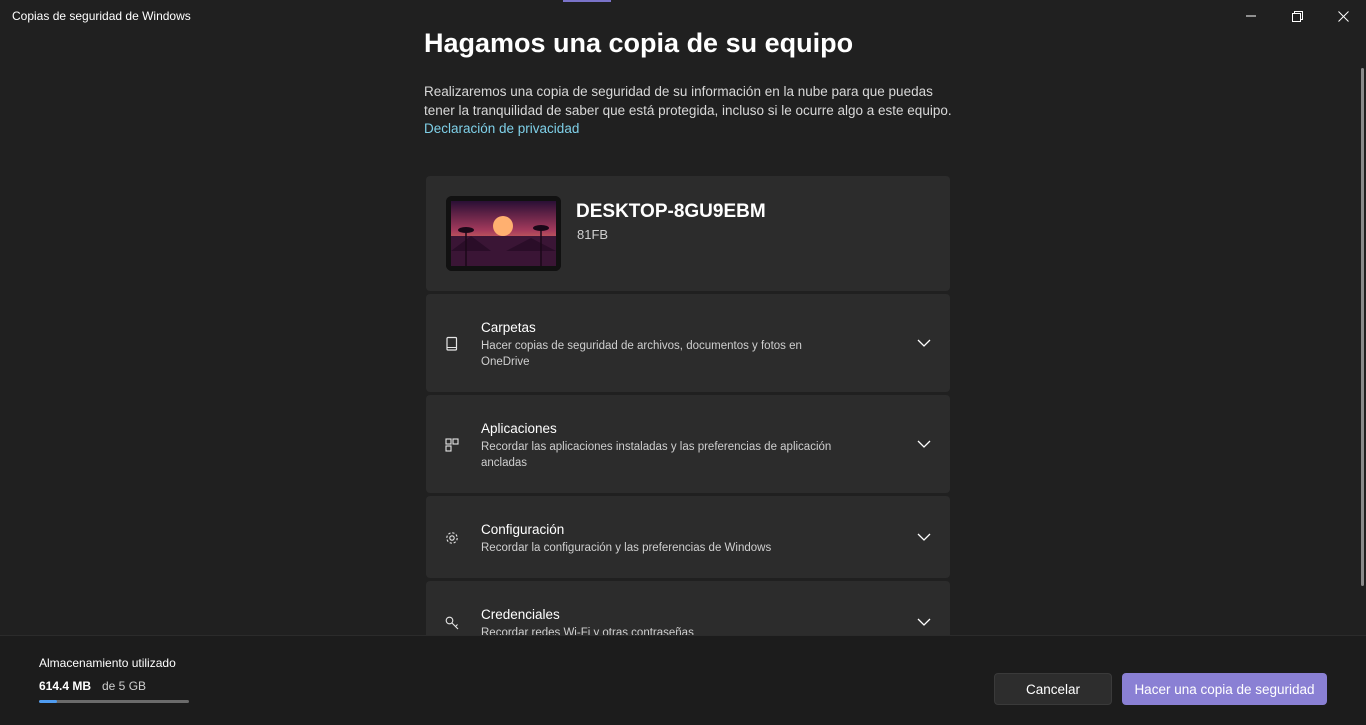 The width and height of the screenshot is (1366, 725). Describe the element at coordinates (587, 1) in the screenshot. I see `accent-strip` at that location.